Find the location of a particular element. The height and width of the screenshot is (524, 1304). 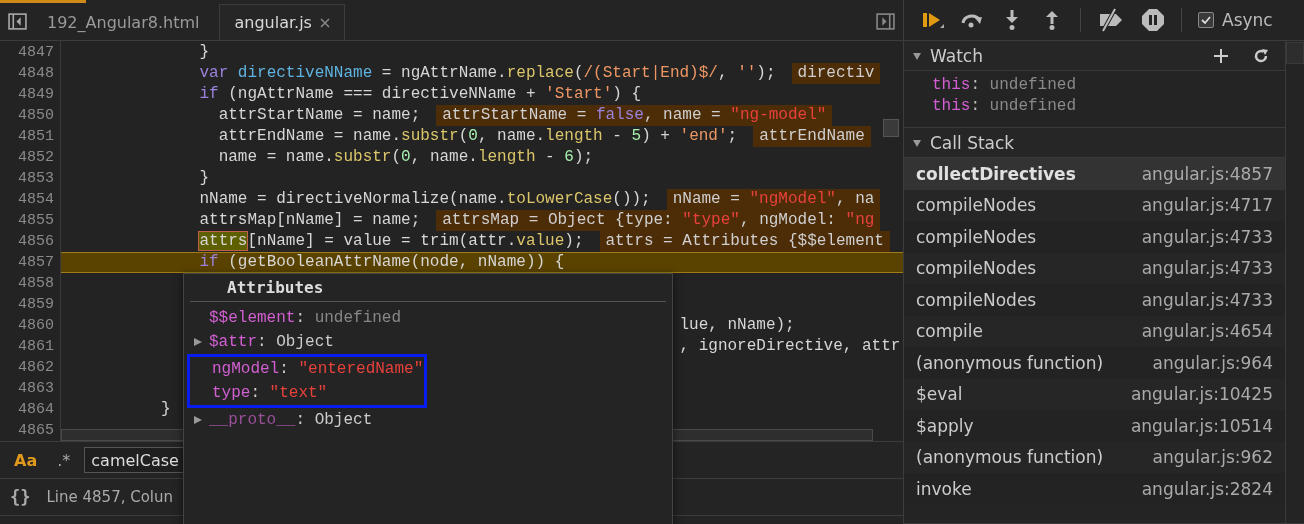

line-number: 4853 is located at coordinates (36, 179).